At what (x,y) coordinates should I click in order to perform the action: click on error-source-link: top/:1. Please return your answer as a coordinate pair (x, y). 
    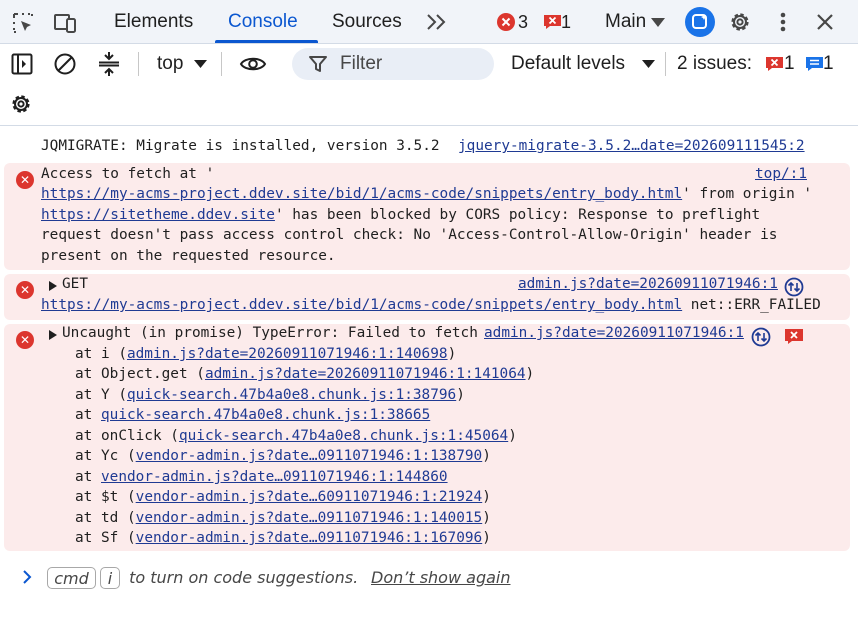
    Looking at the image, I should click on (781, 174).